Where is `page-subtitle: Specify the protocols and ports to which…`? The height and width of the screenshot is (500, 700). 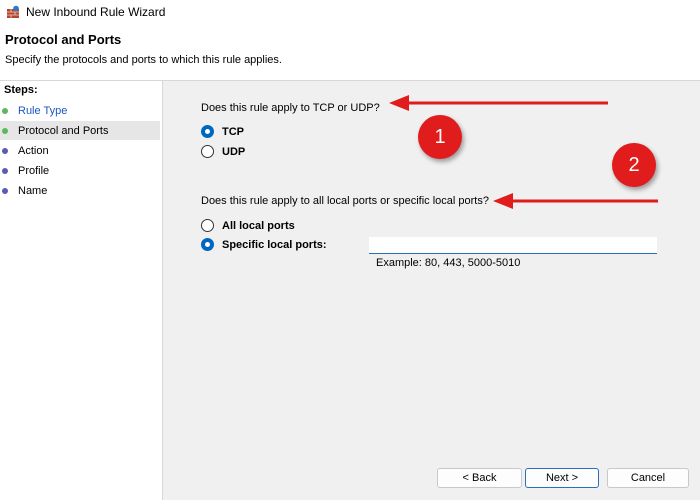 page-subtitle: Specify the protocols and ports to which… is located at coordinates (143, 60).